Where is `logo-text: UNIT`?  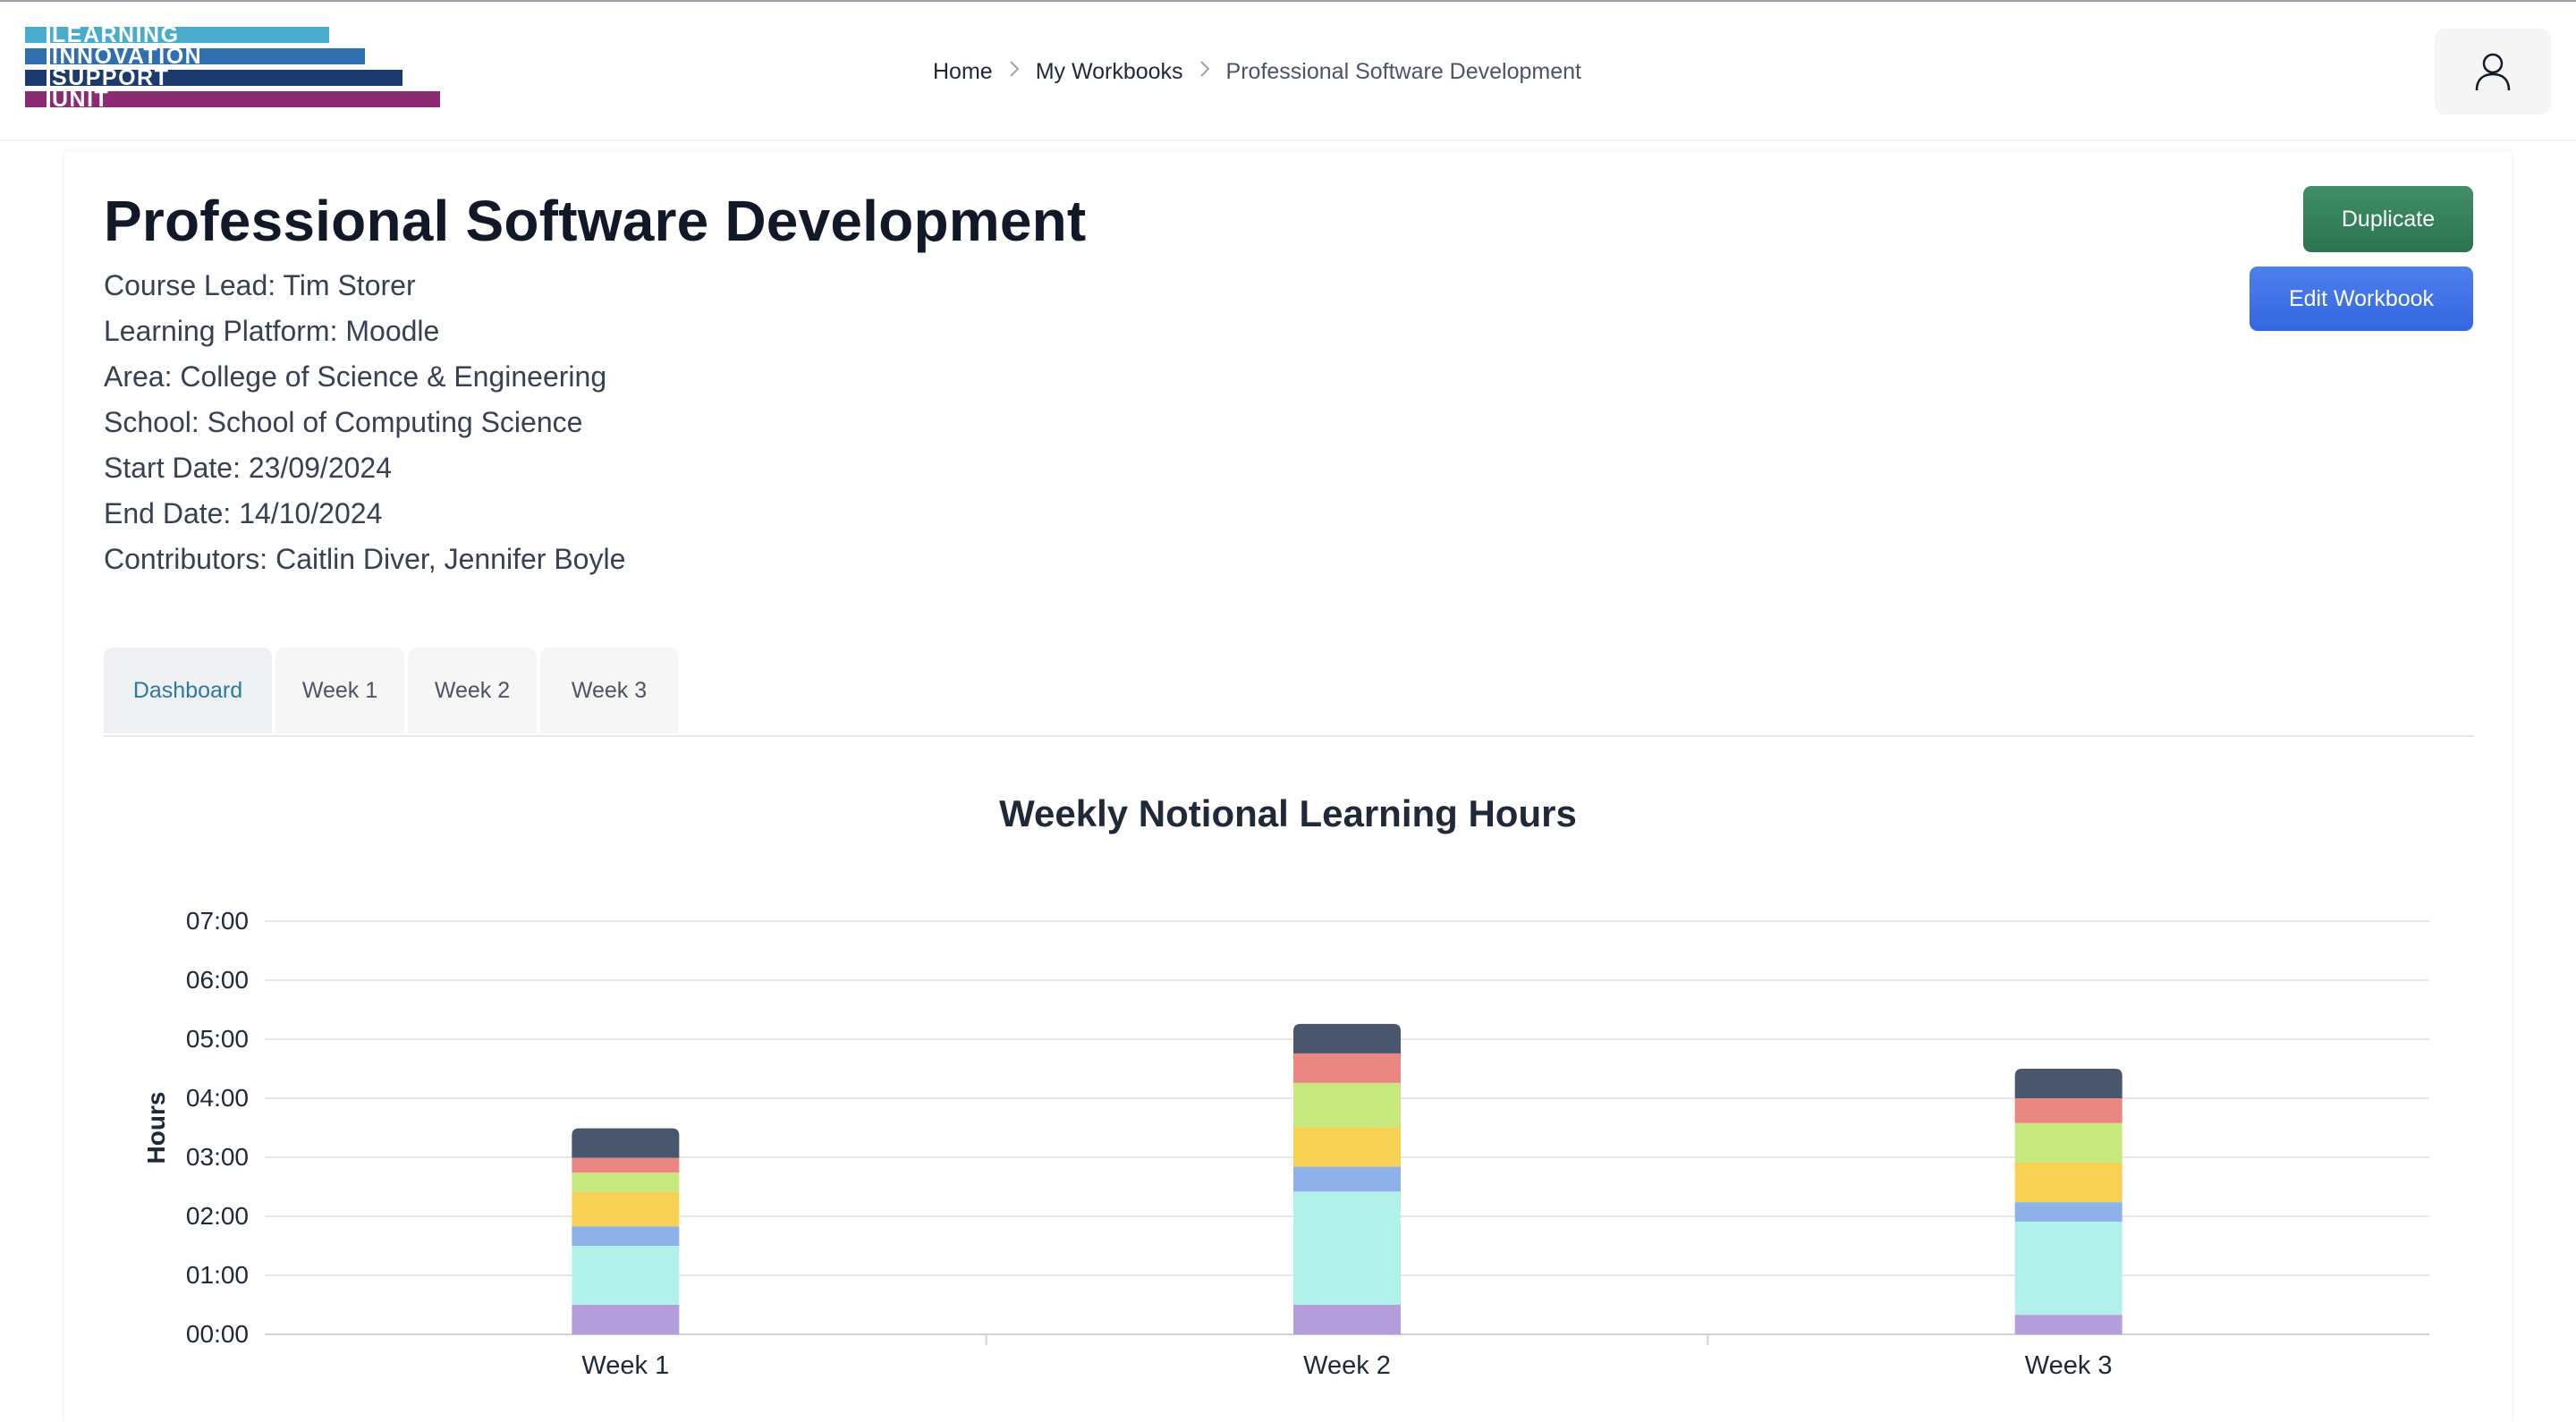 logo-text: UNIT is located at coordinates (80, 99).